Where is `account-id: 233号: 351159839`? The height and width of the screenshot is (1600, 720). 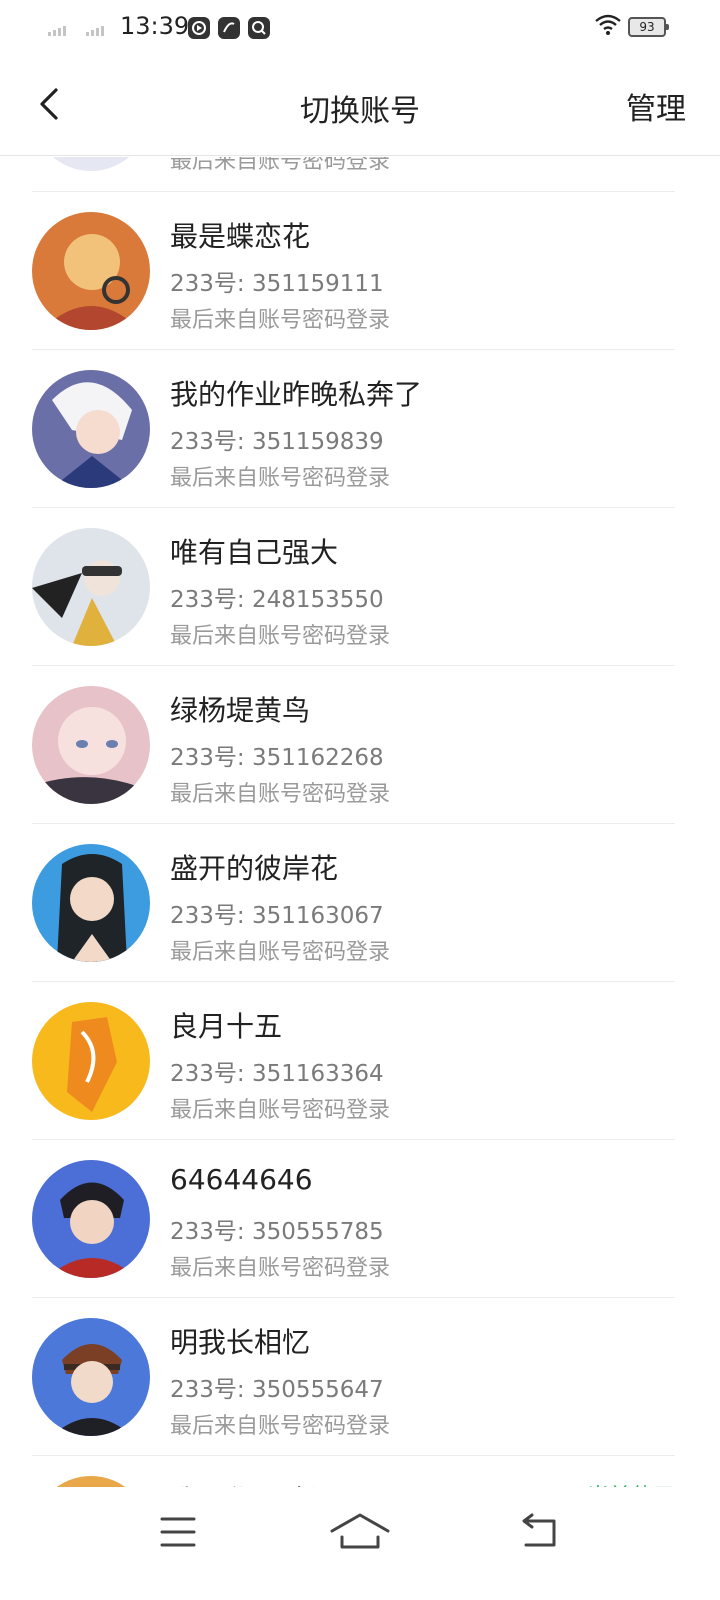 account-id: 233号: 351159839 is located at coordinates (277, 442).